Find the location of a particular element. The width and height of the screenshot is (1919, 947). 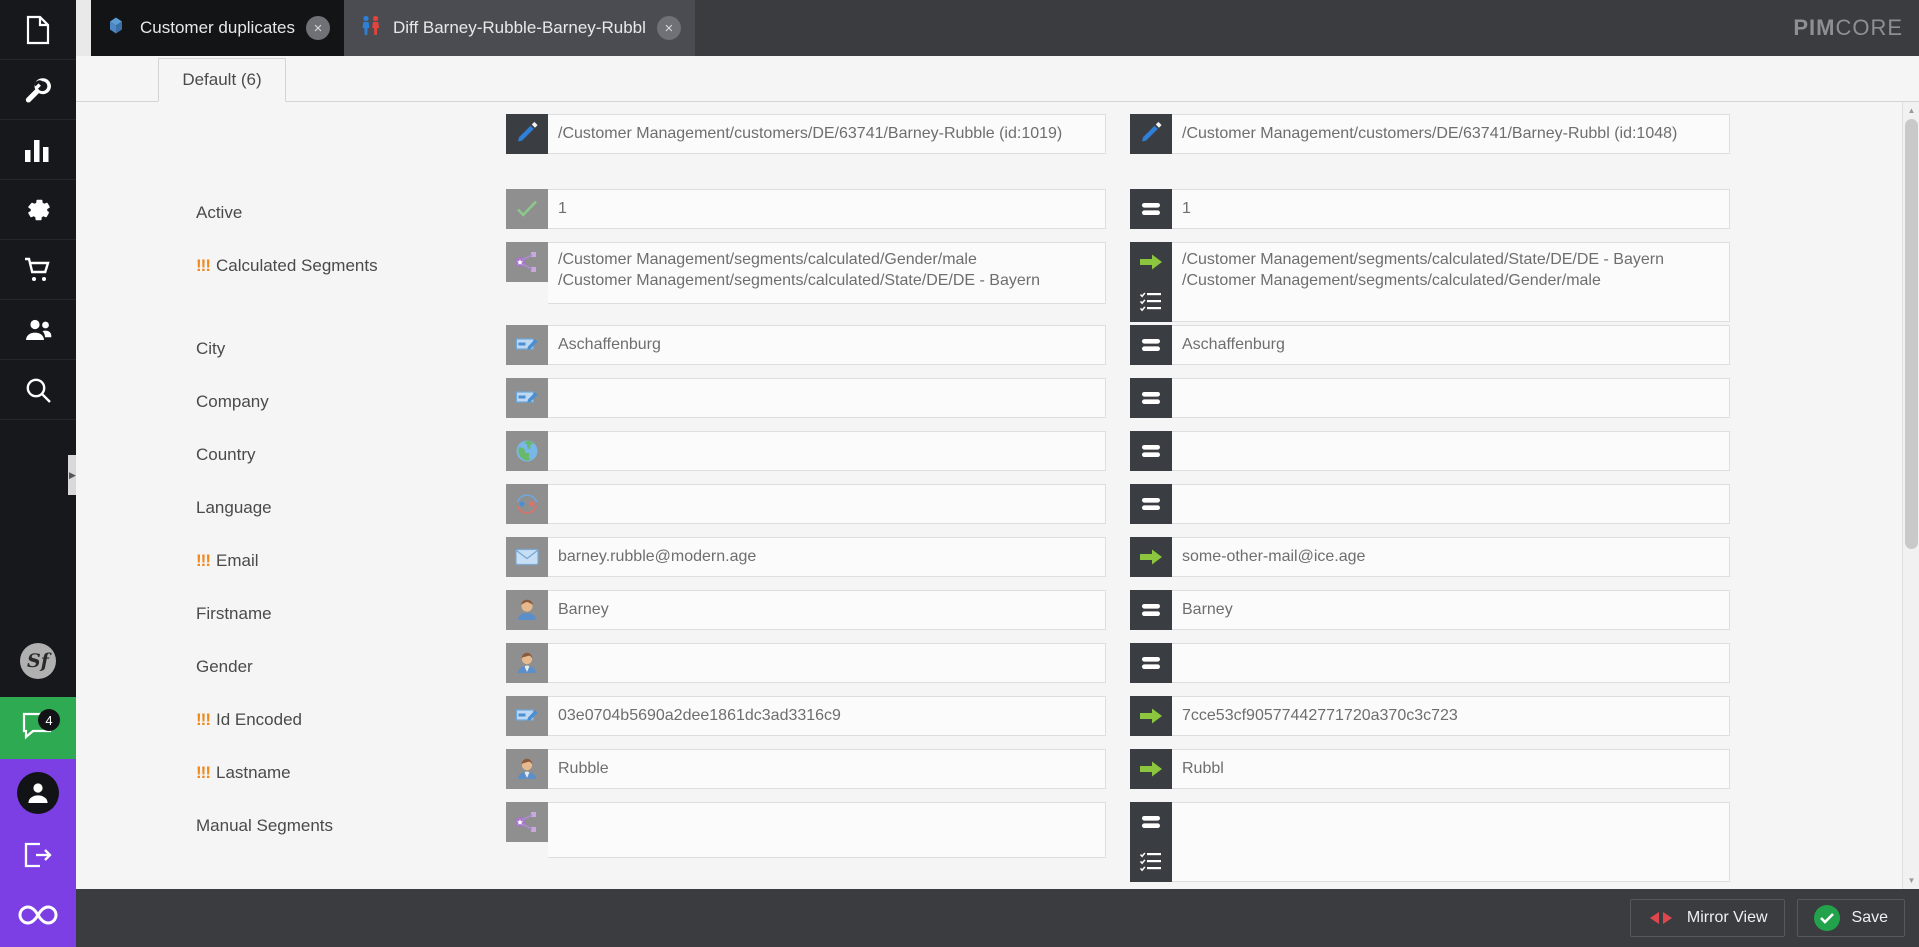

diff-cell-left: barney.rubble@modern.age is located at coordinates (806, 557).